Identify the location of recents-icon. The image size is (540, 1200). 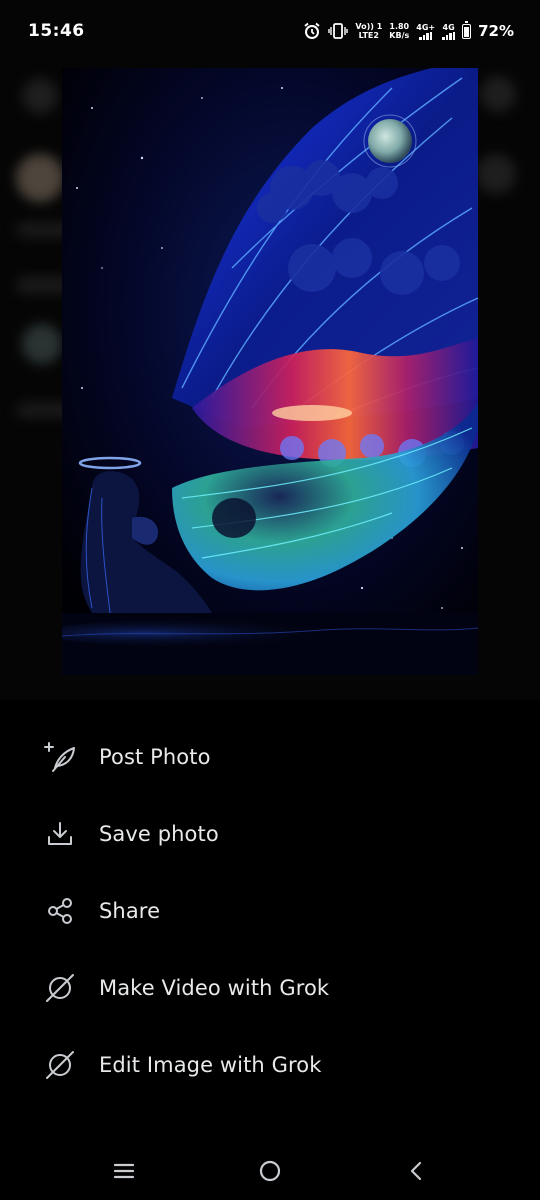
(124, 1171).